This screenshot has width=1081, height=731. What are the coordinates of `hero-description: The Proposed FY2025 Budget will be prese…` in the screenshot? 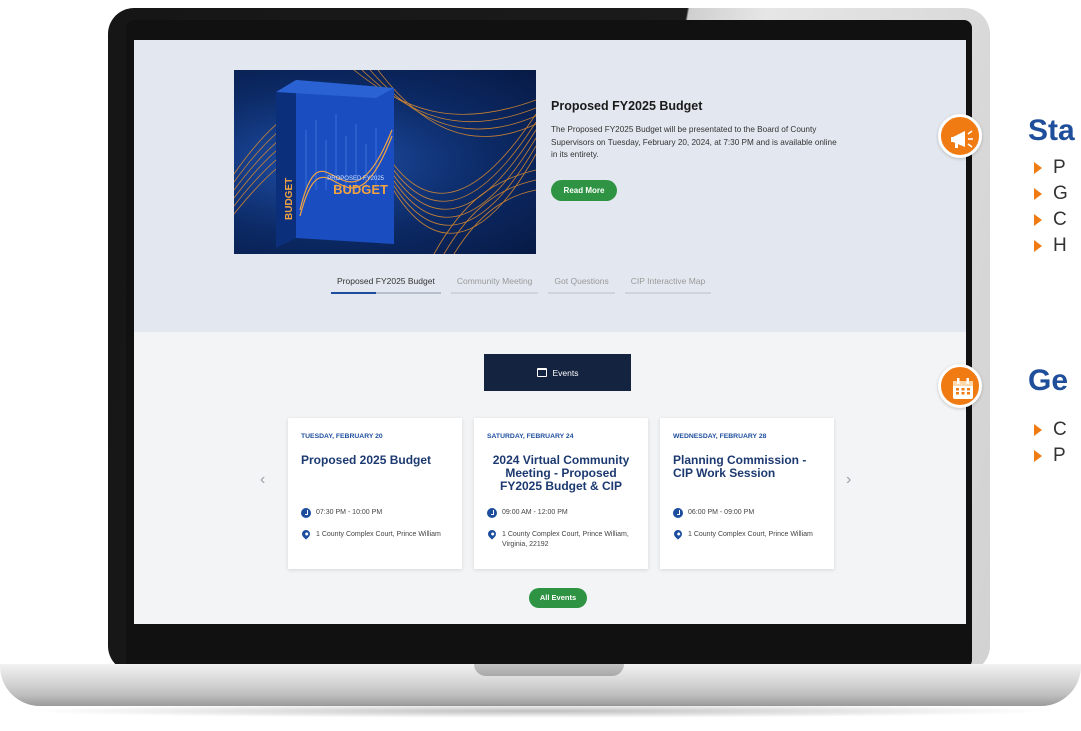 It's located at (694, 142).